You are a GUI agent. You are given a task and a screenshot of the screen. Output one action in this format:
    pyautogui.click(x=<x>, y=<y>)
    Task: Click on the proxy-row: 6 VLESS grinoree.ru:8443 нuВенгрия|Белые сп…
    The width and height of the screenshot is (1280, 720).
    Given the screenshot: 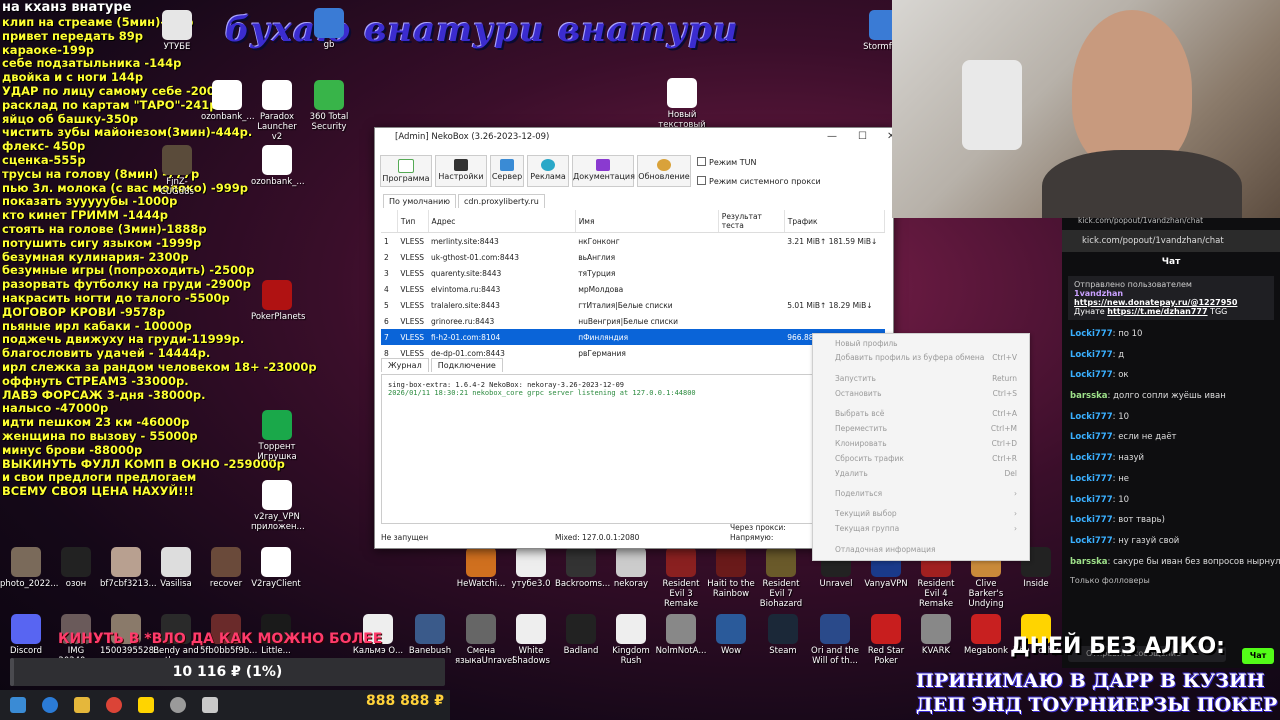 What is the action you would take?
    pyautogui.click(x=633, y=321)
    